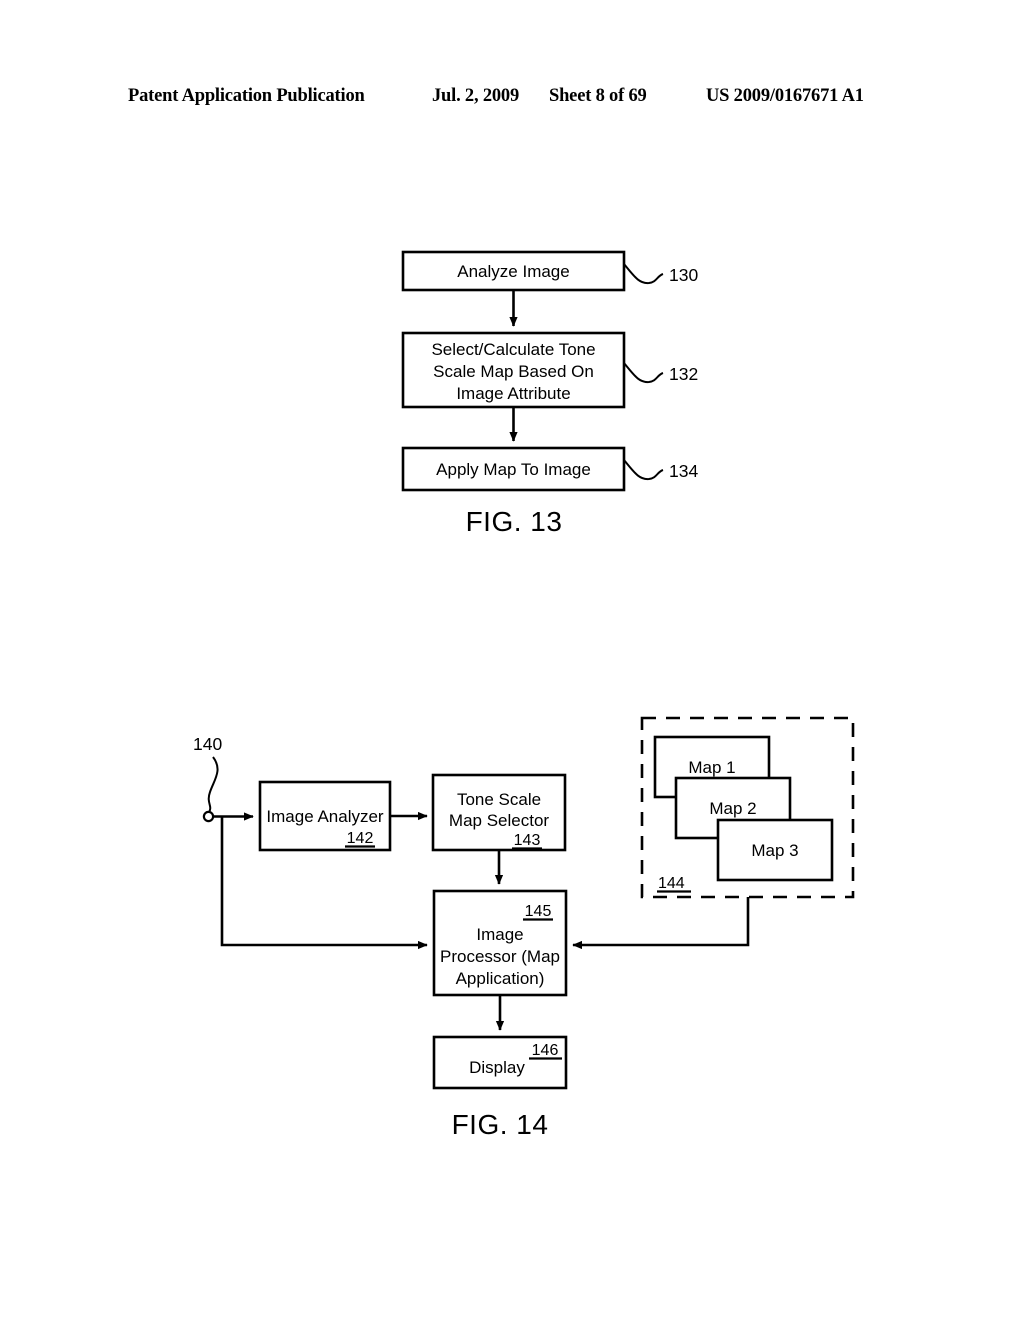 The height and width of the screenshot is (1320, 1024). I want to click on fig13-step2-label-line2: Scale Map Based On, so click(513, 371).